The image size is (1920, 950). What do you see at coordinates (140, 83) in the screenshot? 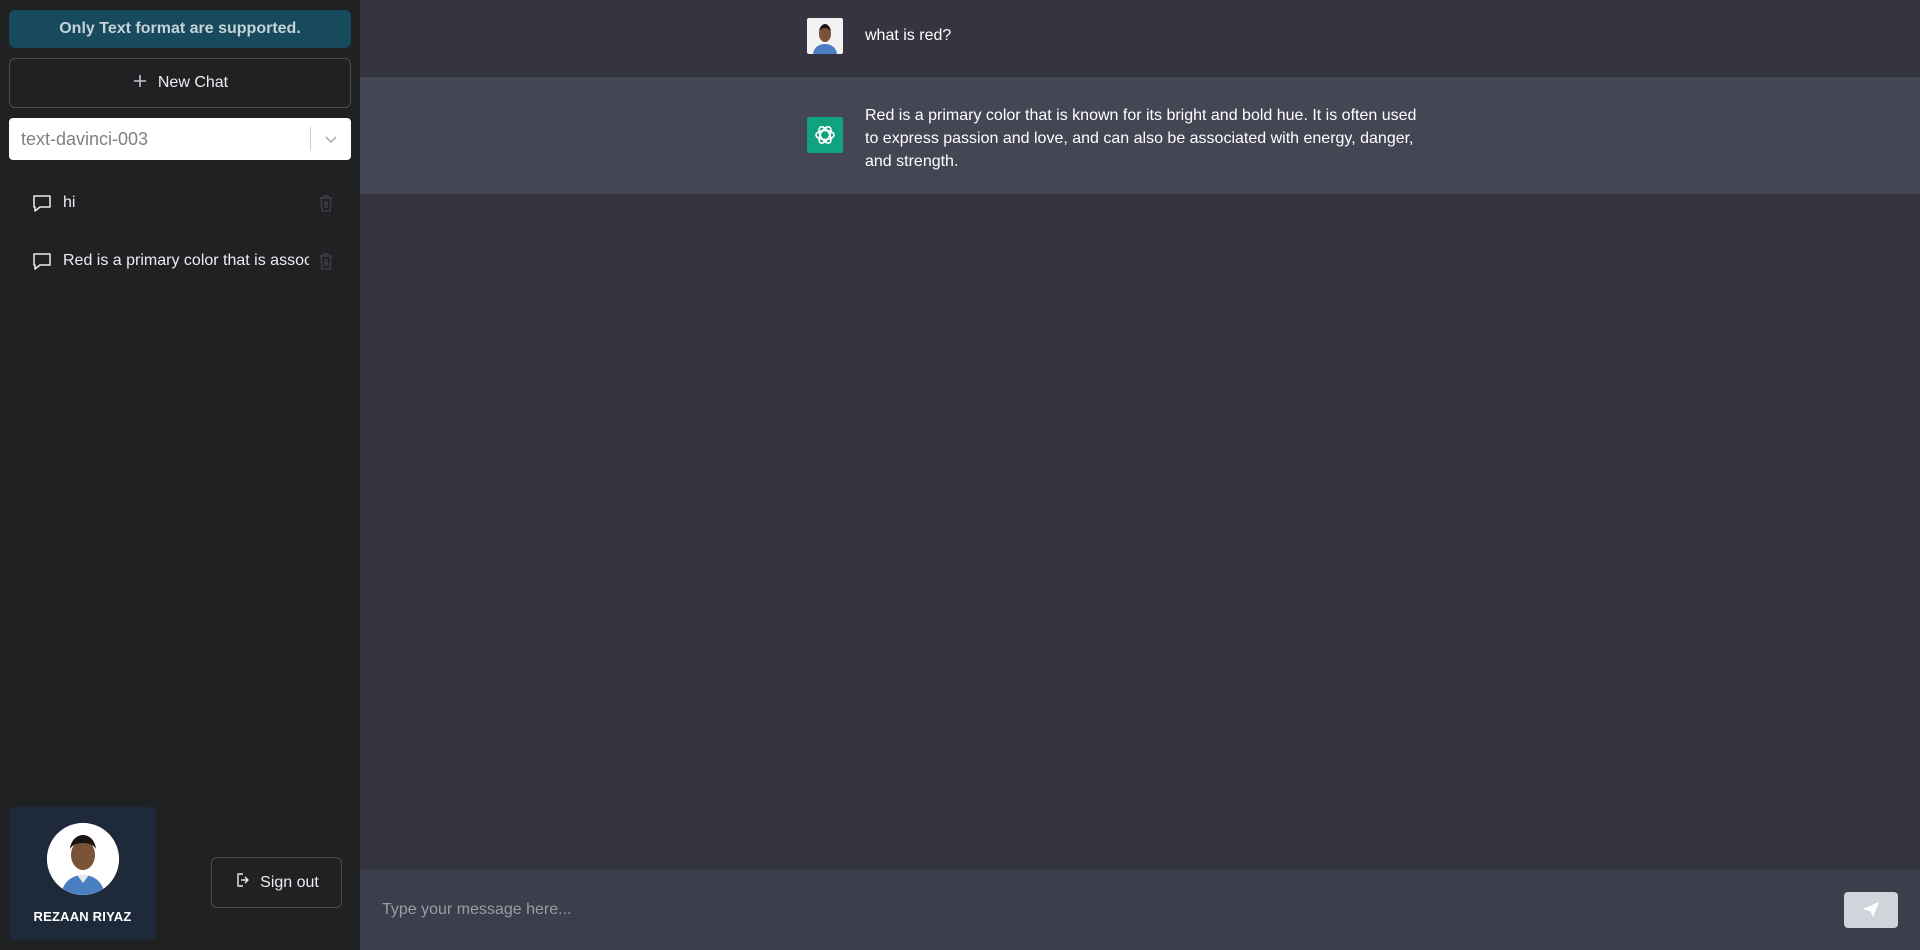
I see `plus-icon` at bounding box center [140, 83].